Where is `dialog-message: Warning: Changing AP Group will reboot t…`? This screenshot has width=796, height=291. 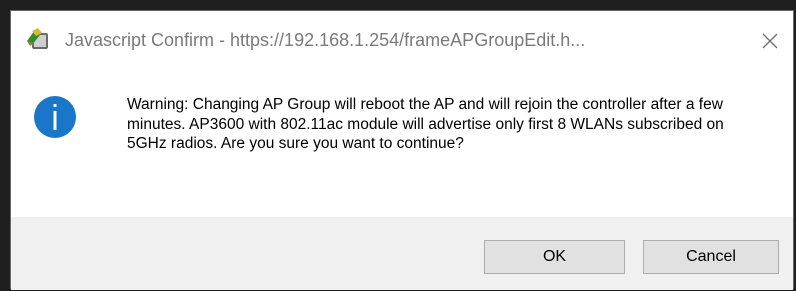 dialog-message: Warning: Changing AP Group will reboot t… is located at coordinates (425, 124).